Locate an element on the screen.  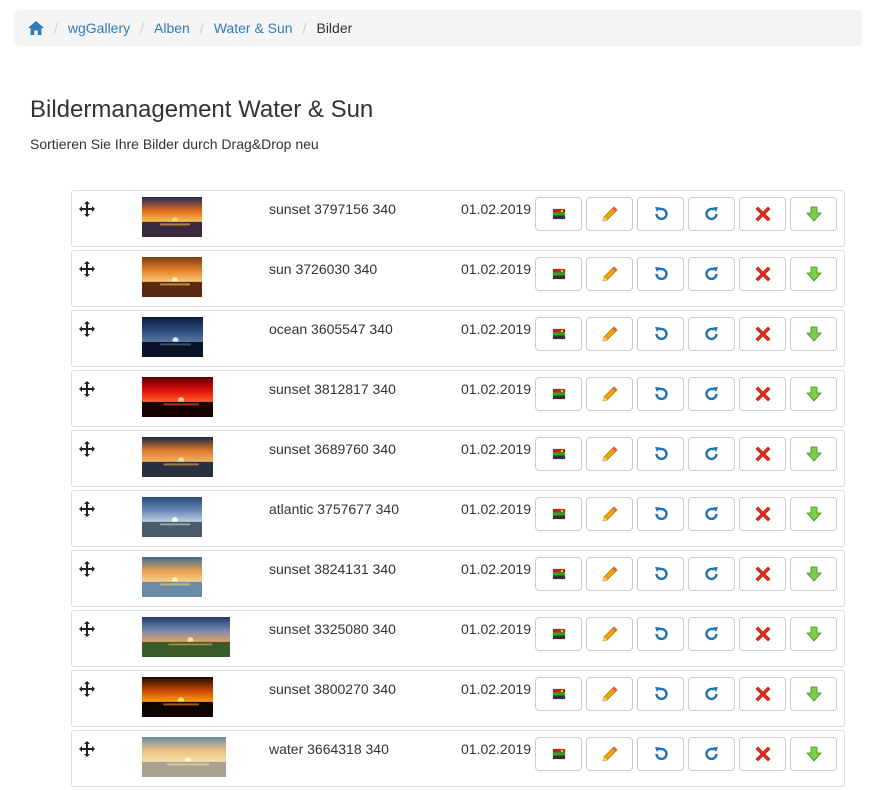
image-name: sunset 3797156 340 is located at coordinates (332, 209).